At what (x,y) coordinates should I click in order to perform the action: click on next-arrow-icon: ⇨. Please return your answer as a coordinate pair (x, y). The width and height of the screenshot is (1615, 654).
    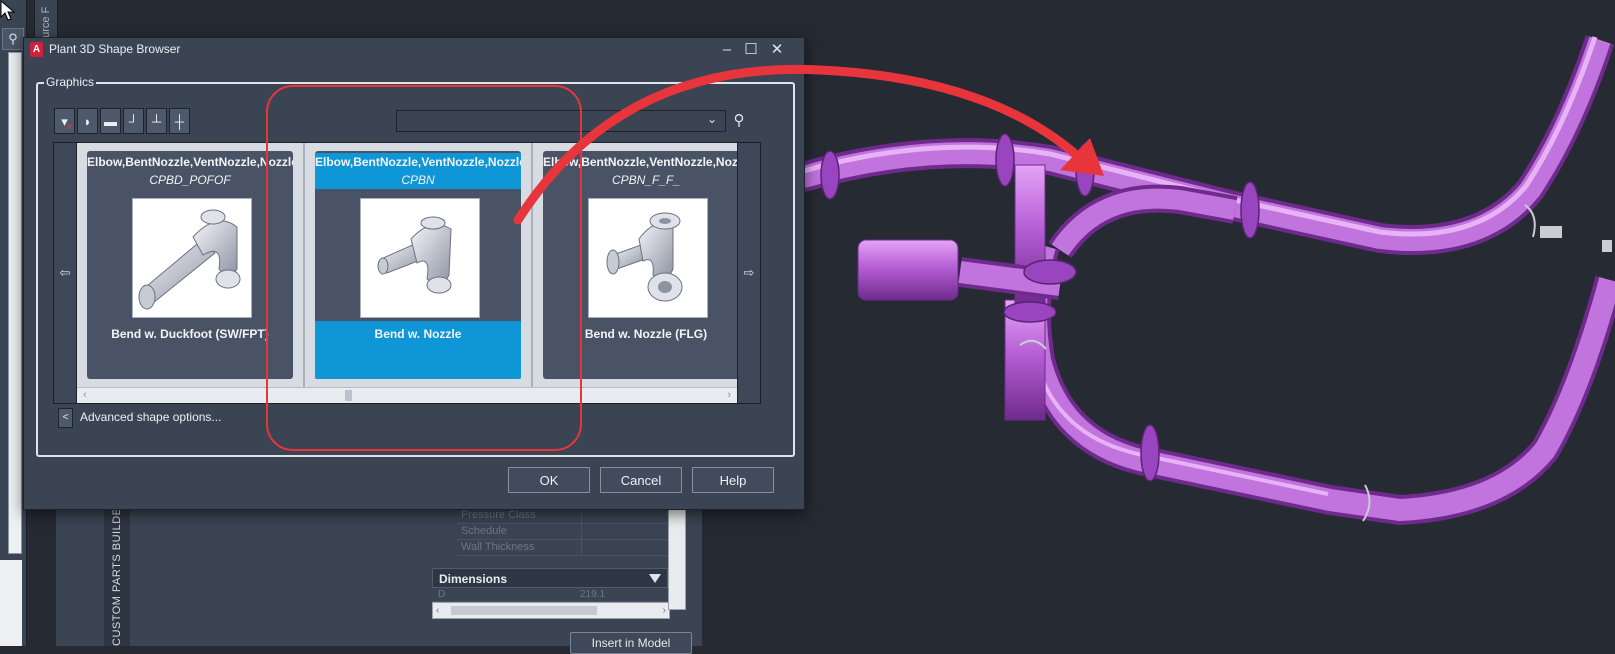
    Looking at the image, I should click on (748, 273).